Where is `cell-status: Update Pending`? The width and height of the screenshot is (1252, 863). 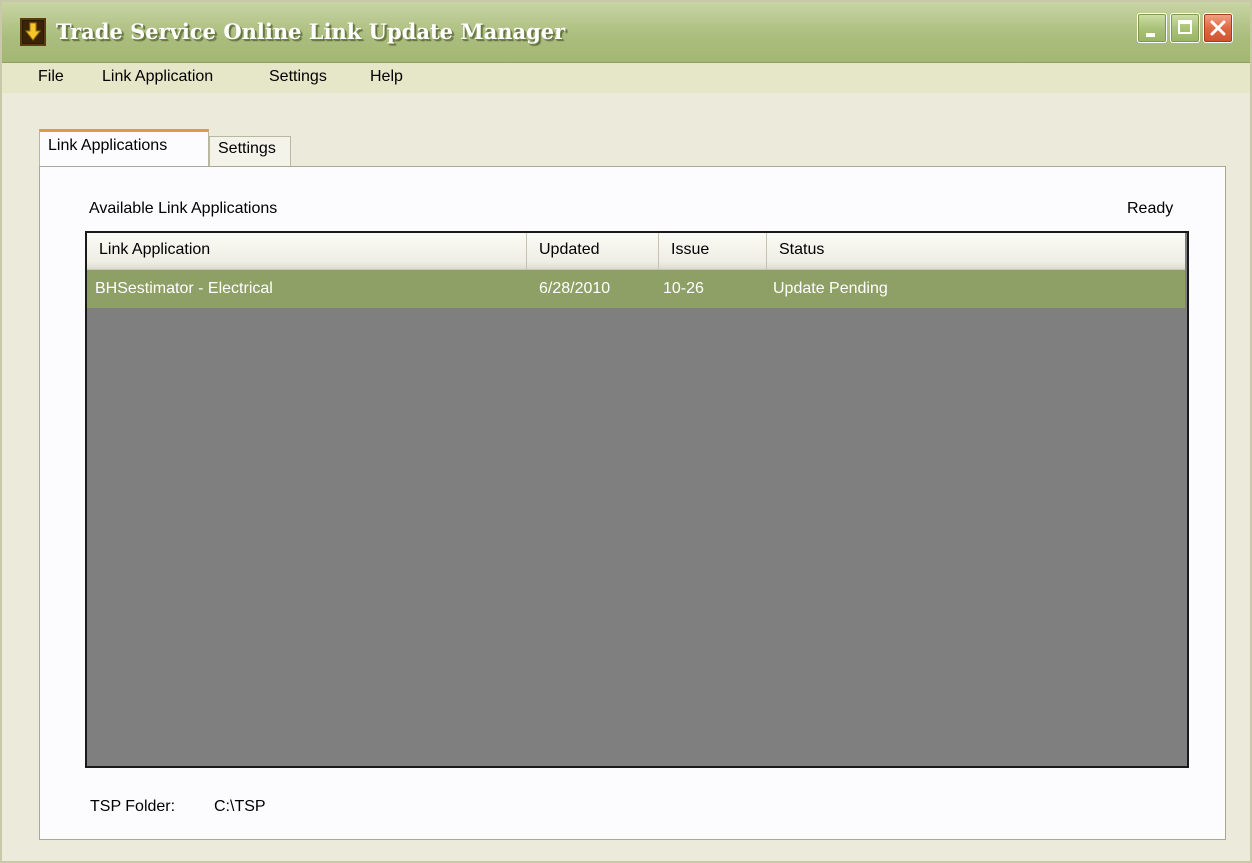 cell-status: Update Pending is located at coordinates (830, 288).